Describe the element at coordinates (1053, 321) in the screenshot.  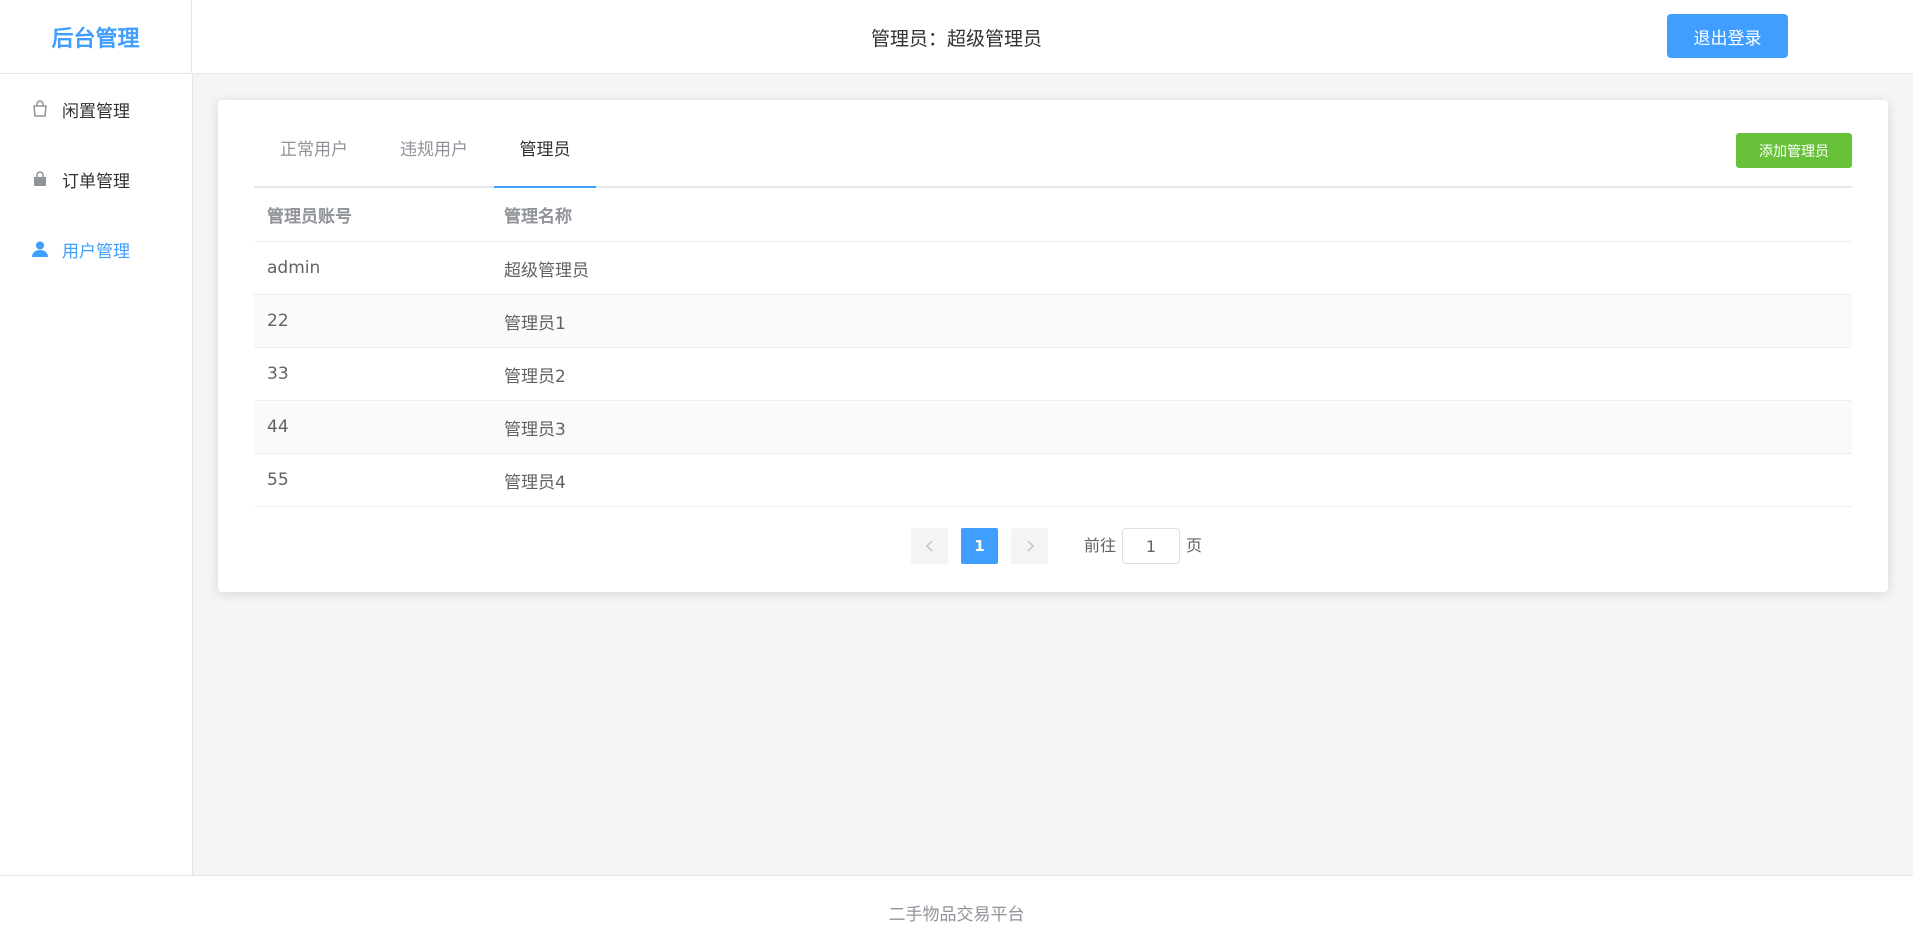
I see `table-row: 22 管理员1` at that location.